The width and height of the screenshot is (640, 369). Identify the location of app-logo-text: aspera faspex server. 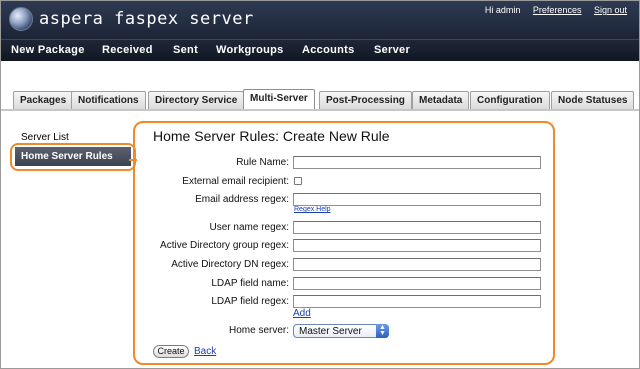
(146, 19).